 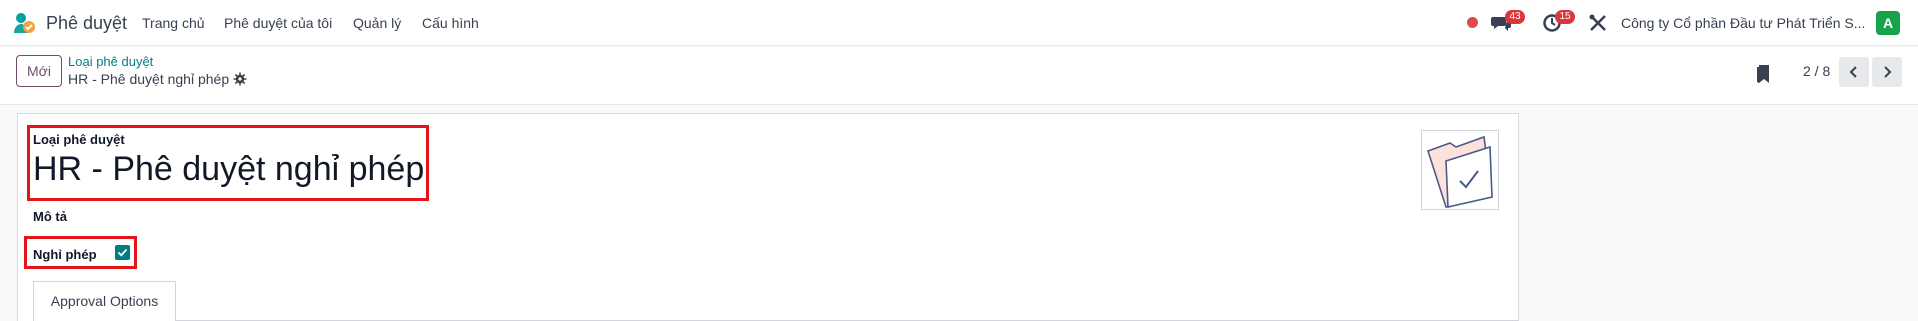 I want to click on pager-previous-button, so click(x=1854, y=72).